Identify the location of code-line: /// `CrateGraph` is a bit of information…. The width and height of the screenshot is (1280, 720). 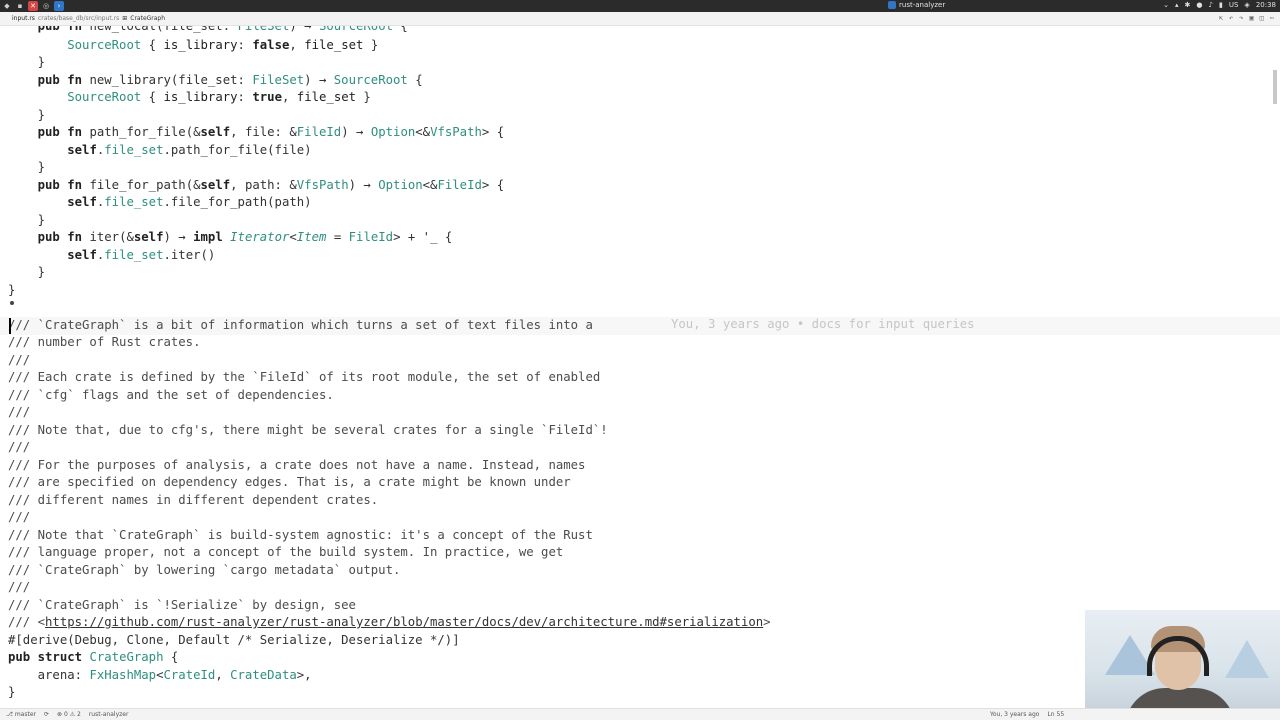
(300, 325).